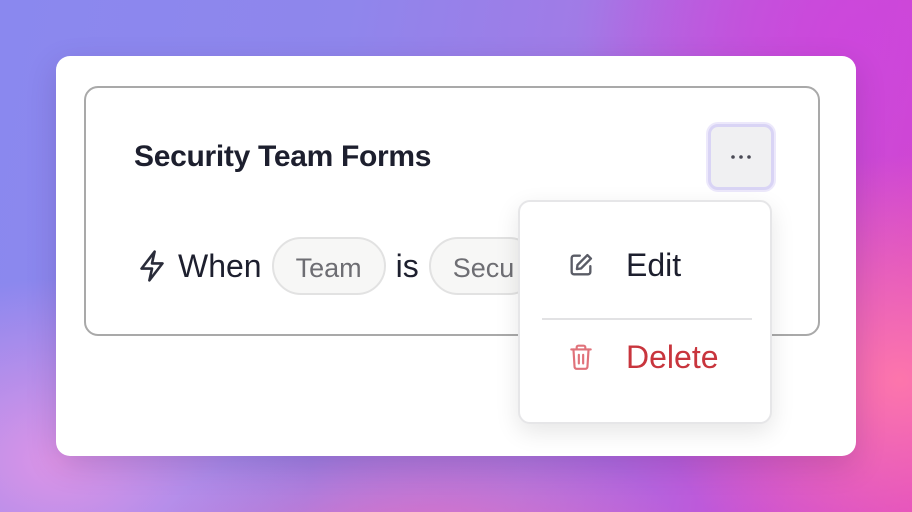 This screenshot has height=512, width=912. What do you see at coordinates (672, 356) in the screenshot?
I see `menu-item-delete-label: Delete` at bounding box center [672, 356].